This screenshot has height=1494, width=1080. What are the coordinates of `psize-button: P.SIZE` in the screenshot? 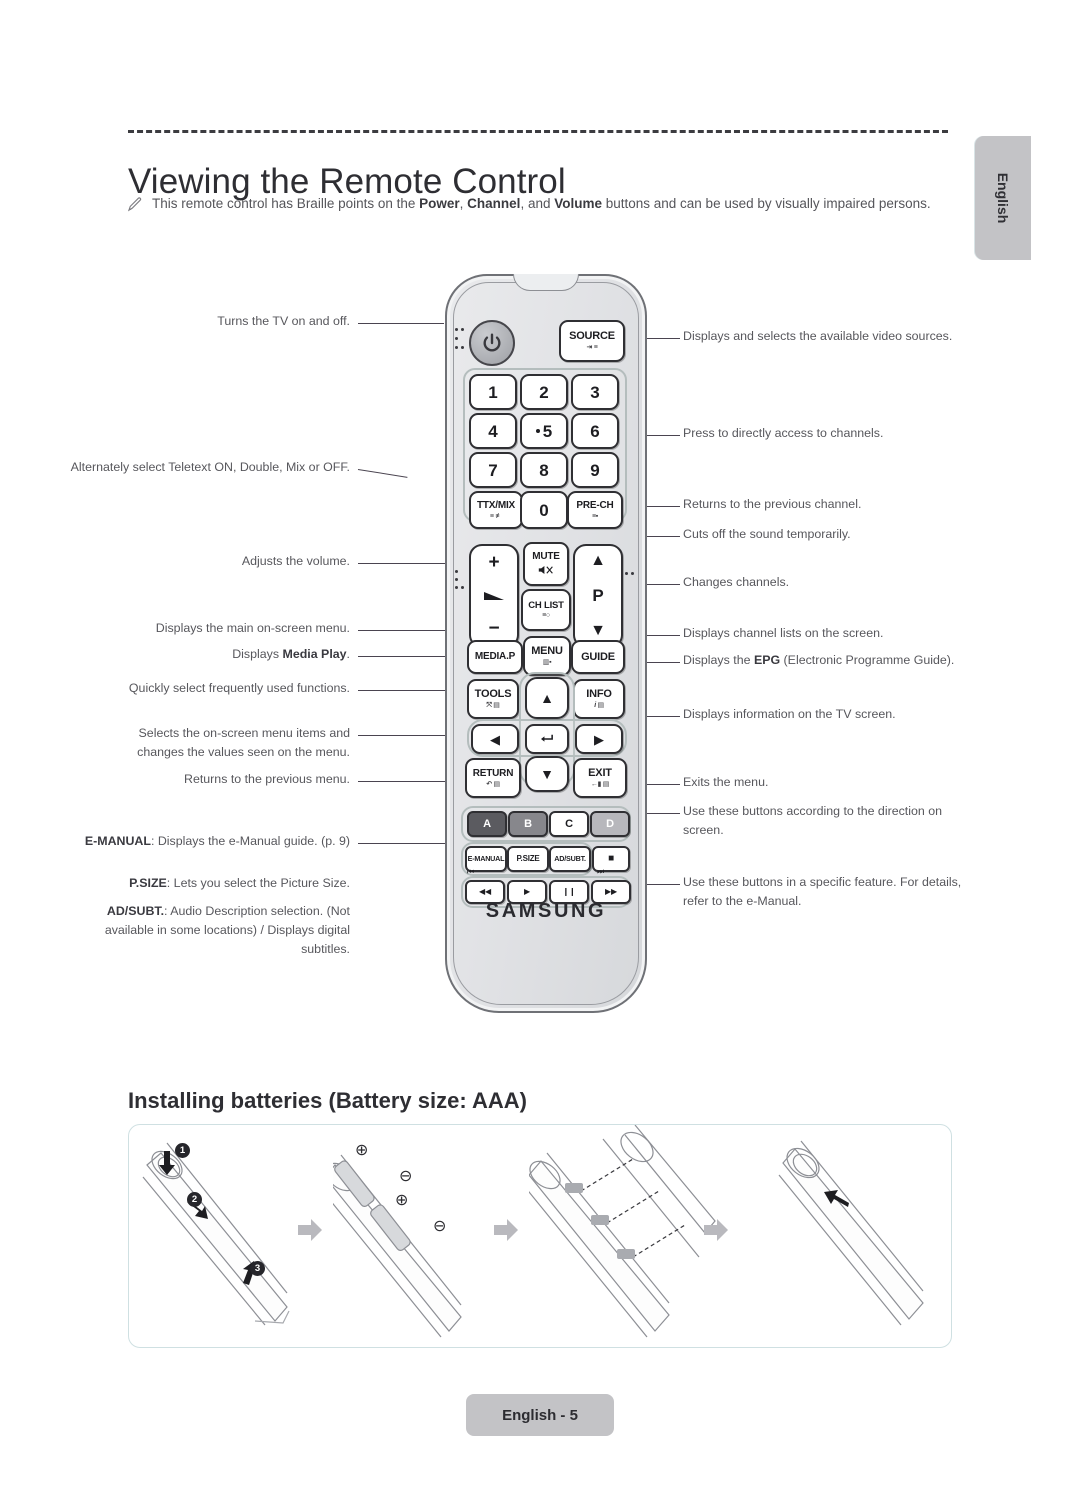 It's located at (528, 859).